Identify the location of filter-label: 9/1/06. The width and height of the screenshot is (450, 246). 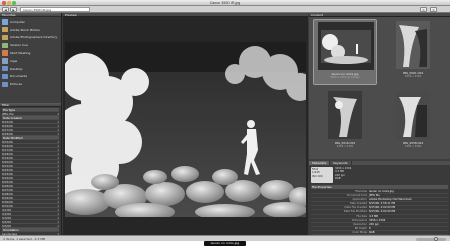
(7, 210).